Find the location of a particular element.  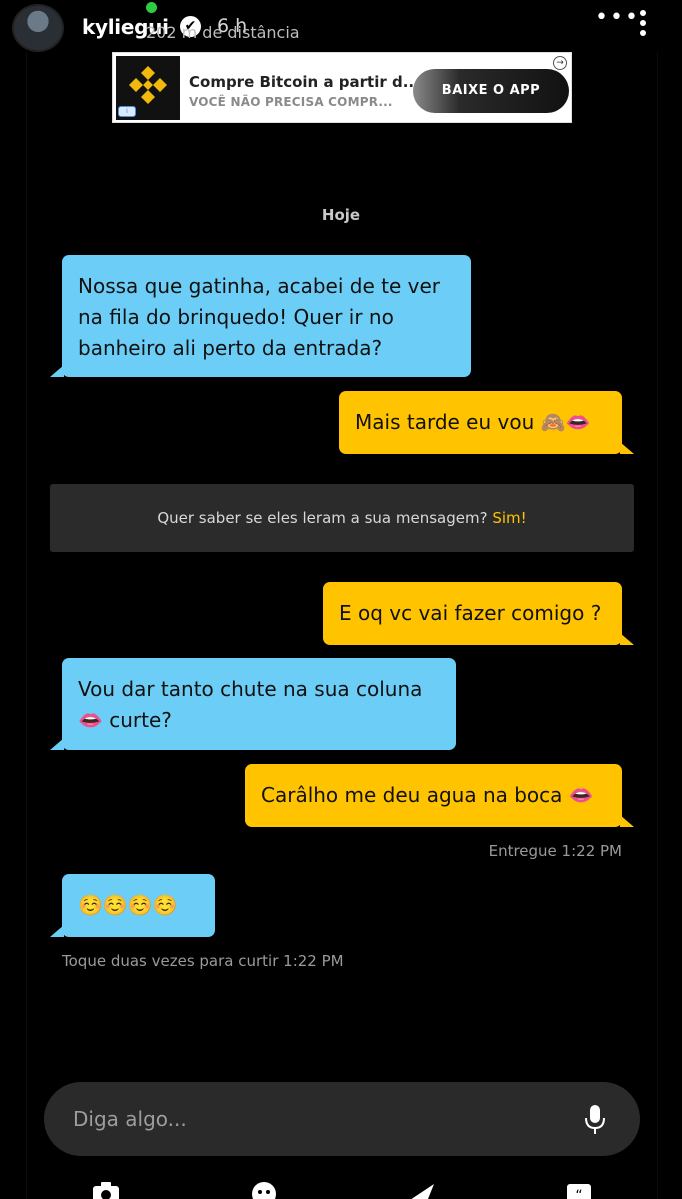

ad-info-icon: i is located at coordinates (127, 111).